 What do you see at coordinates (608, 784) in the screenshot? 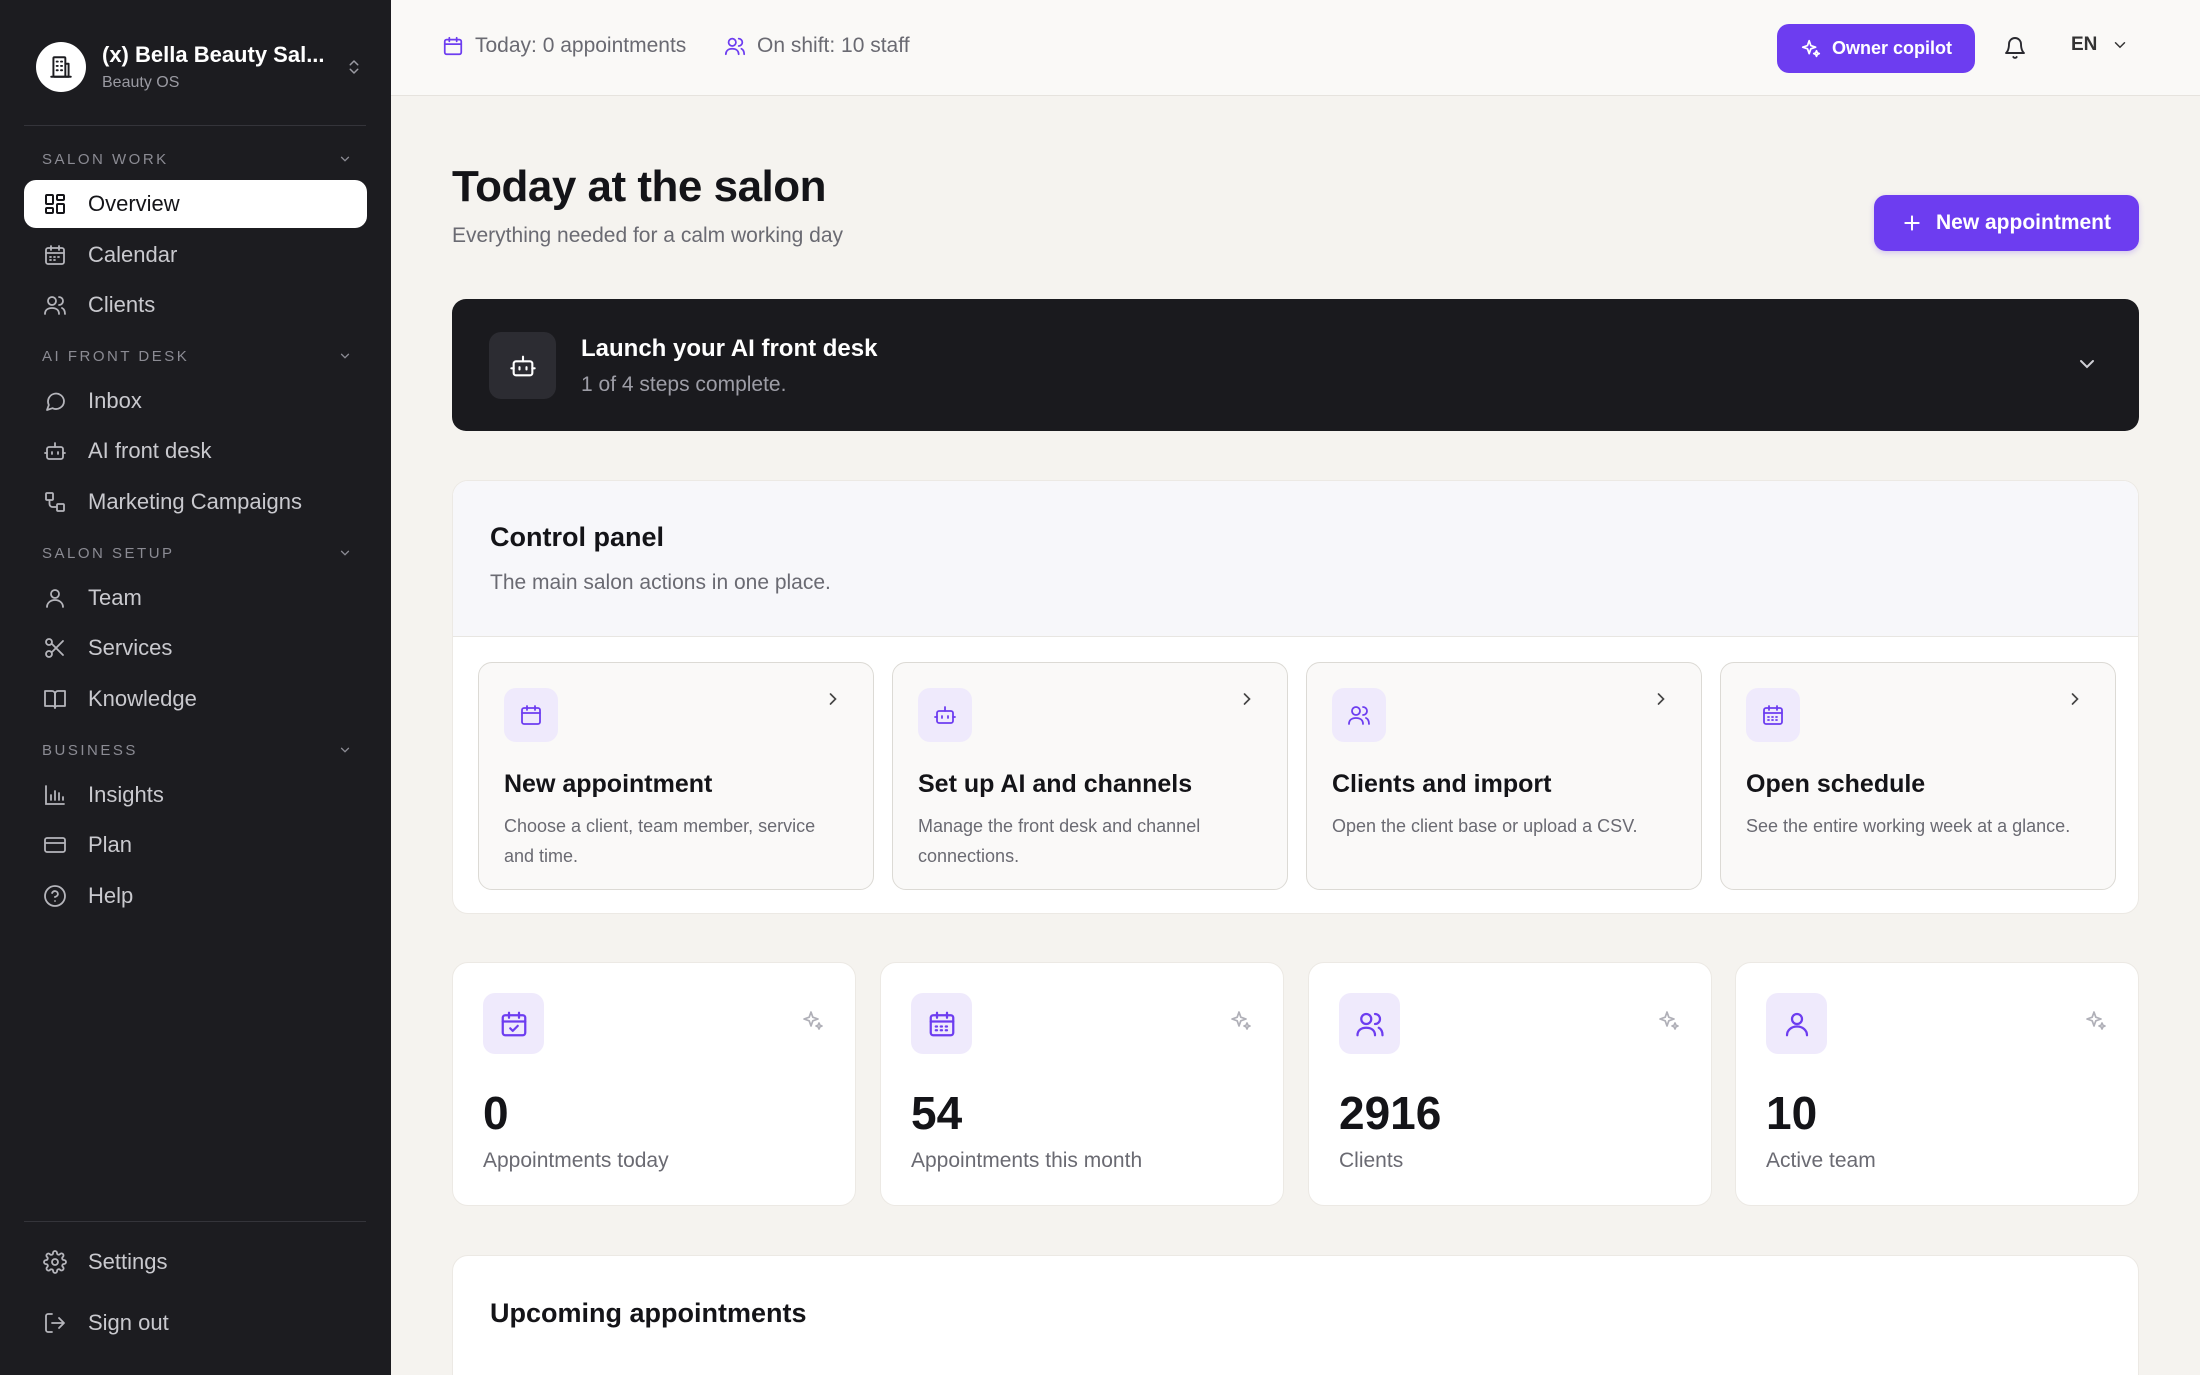
I see `action-title: New appointment` at bounding box center [608, 784].